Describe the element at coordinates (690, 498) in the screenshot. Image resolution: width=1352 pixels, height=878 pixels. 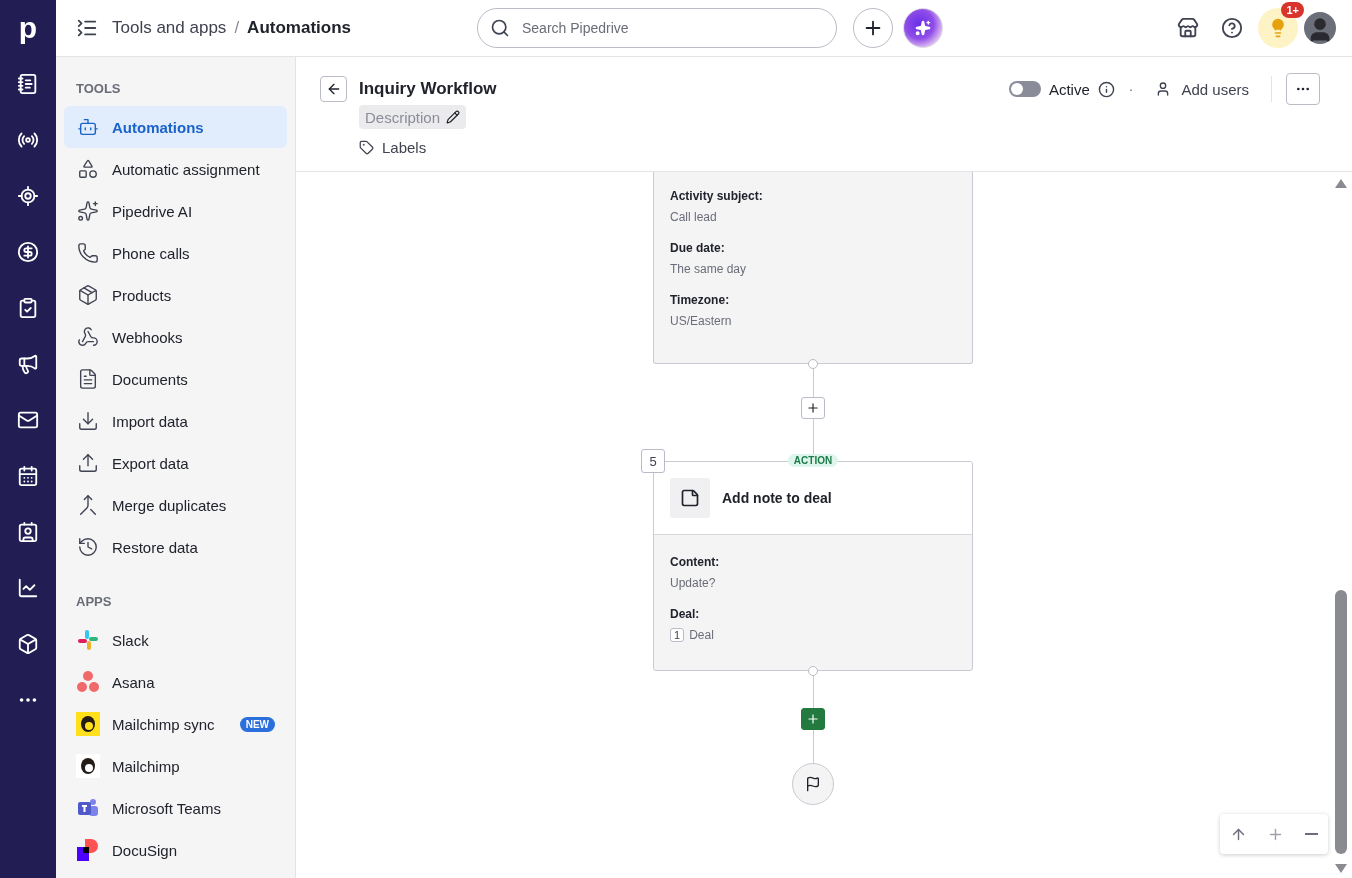
I see `note-icon` at that location.